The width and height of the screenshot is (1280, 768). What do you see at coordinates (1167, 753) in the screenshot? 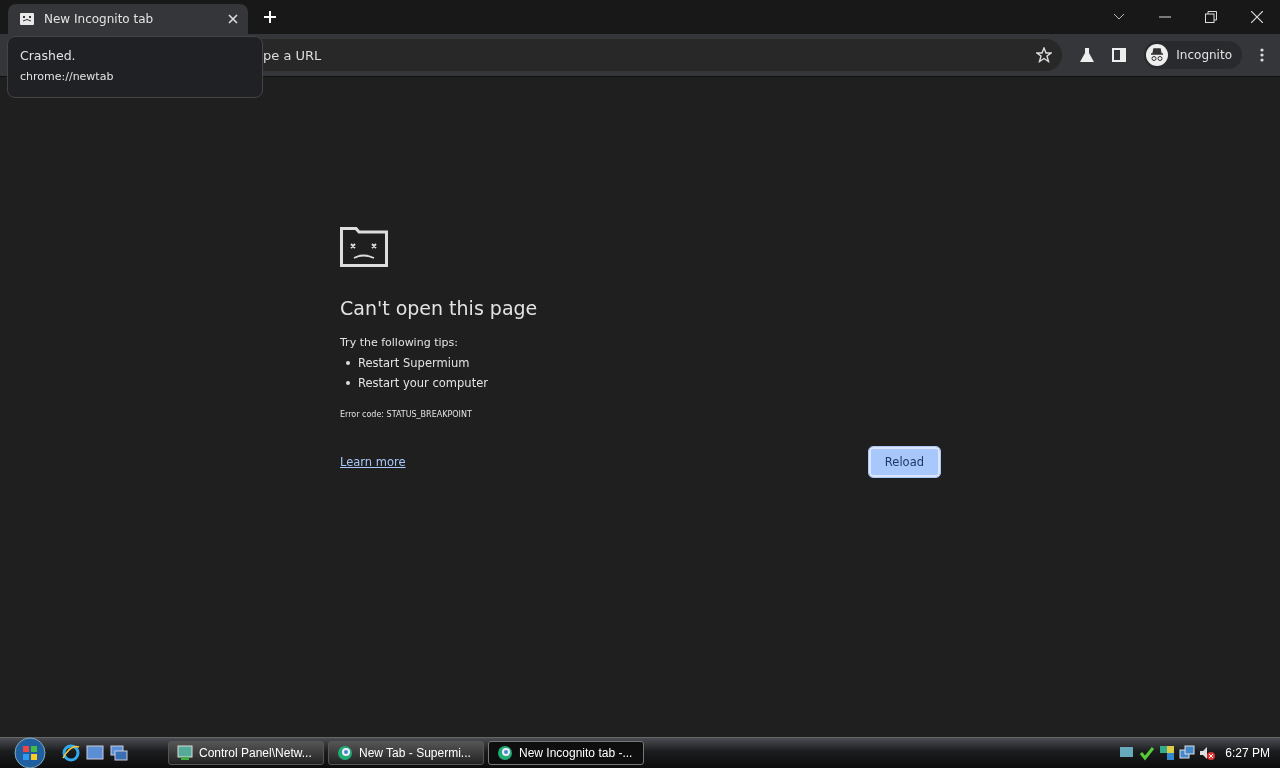
I see `grid-icon` at bounding box center [1167, 753].